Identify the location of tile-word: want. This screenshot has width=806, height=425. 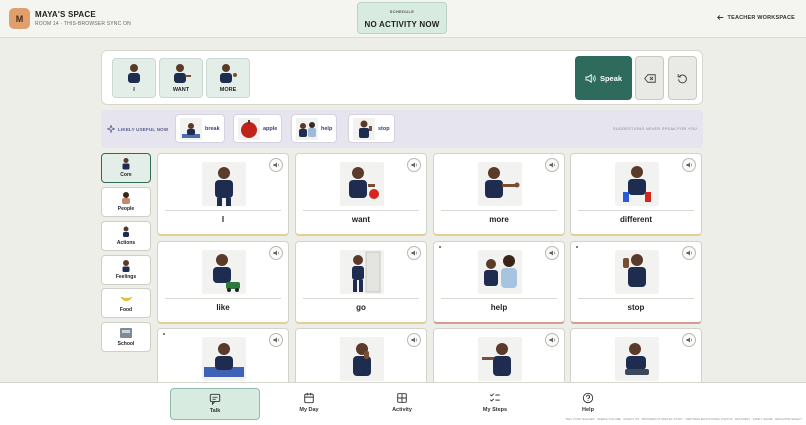
(361, 219).